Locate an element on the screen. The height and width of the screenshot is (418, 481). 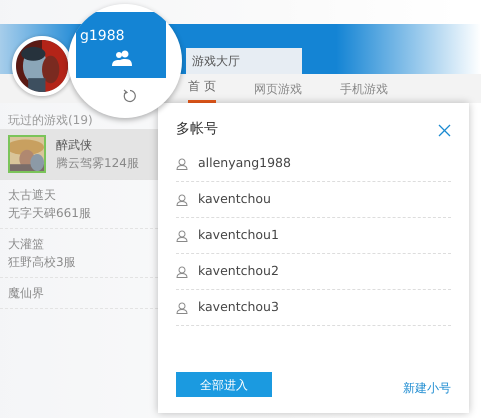
account-name: kaventchou2 is located at coordinates (238, 271).